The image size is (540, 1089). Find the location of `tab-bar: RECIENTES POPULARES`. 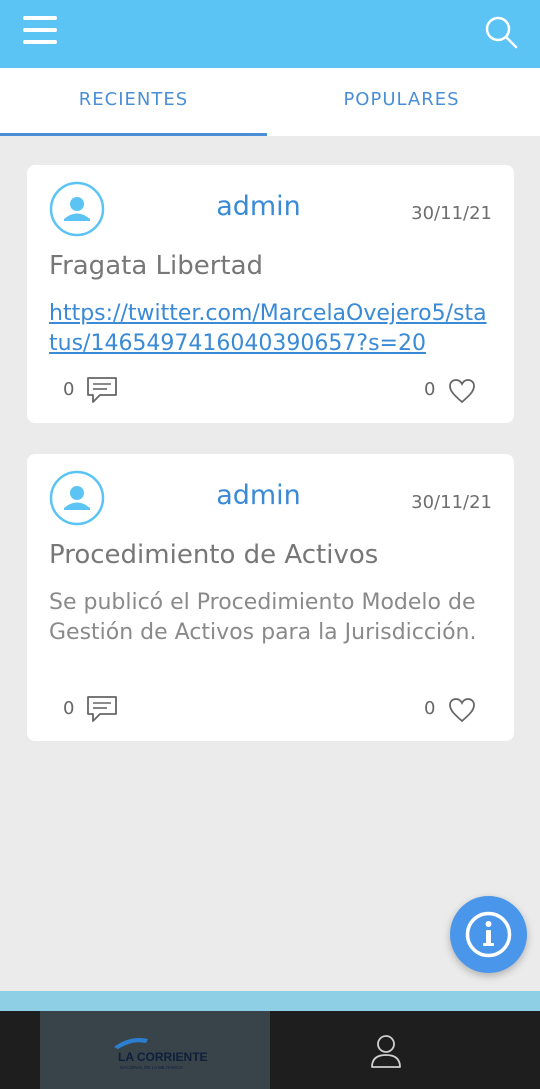

tab-bar: RECIENTES POPULARES is located at coordinates (270, 102).